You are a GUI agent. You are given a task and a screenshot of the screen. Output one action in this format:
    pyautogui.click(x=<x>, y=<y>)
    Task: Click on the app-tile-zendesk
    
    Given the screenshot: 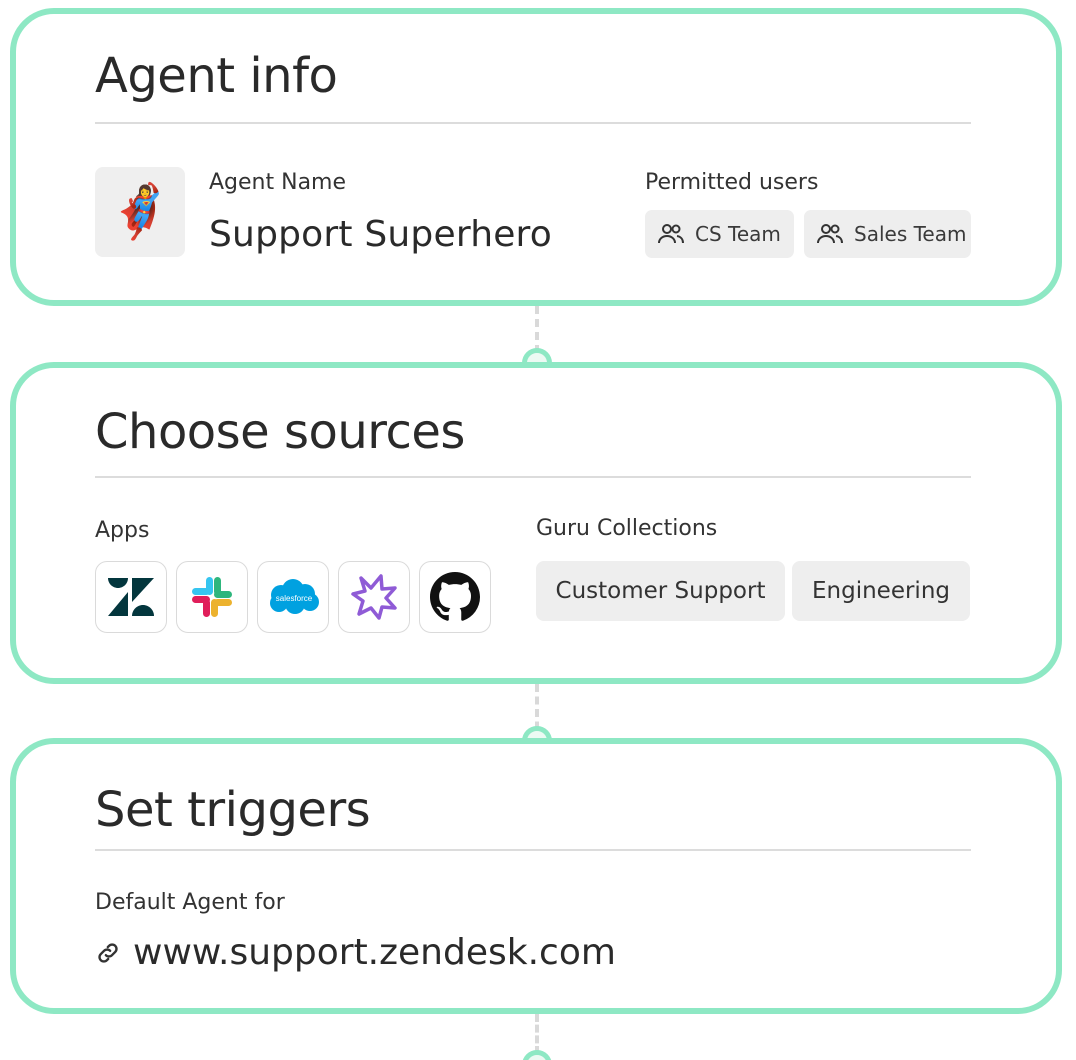 What is the action you would take?
    pyautogui.click(x=131, y=597)
    